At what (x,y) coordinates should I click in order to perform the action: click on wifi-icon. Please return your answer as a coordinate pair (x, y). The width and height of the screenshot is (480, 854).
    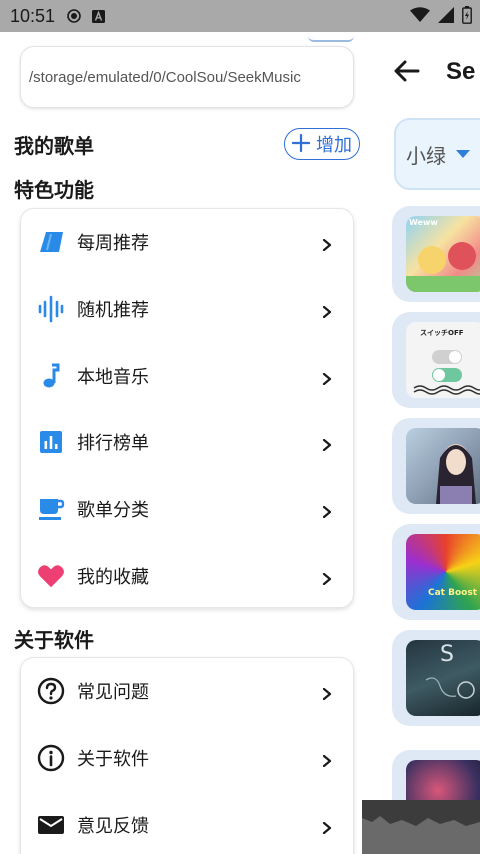
    Looking at the image, I should click on (420, 17).